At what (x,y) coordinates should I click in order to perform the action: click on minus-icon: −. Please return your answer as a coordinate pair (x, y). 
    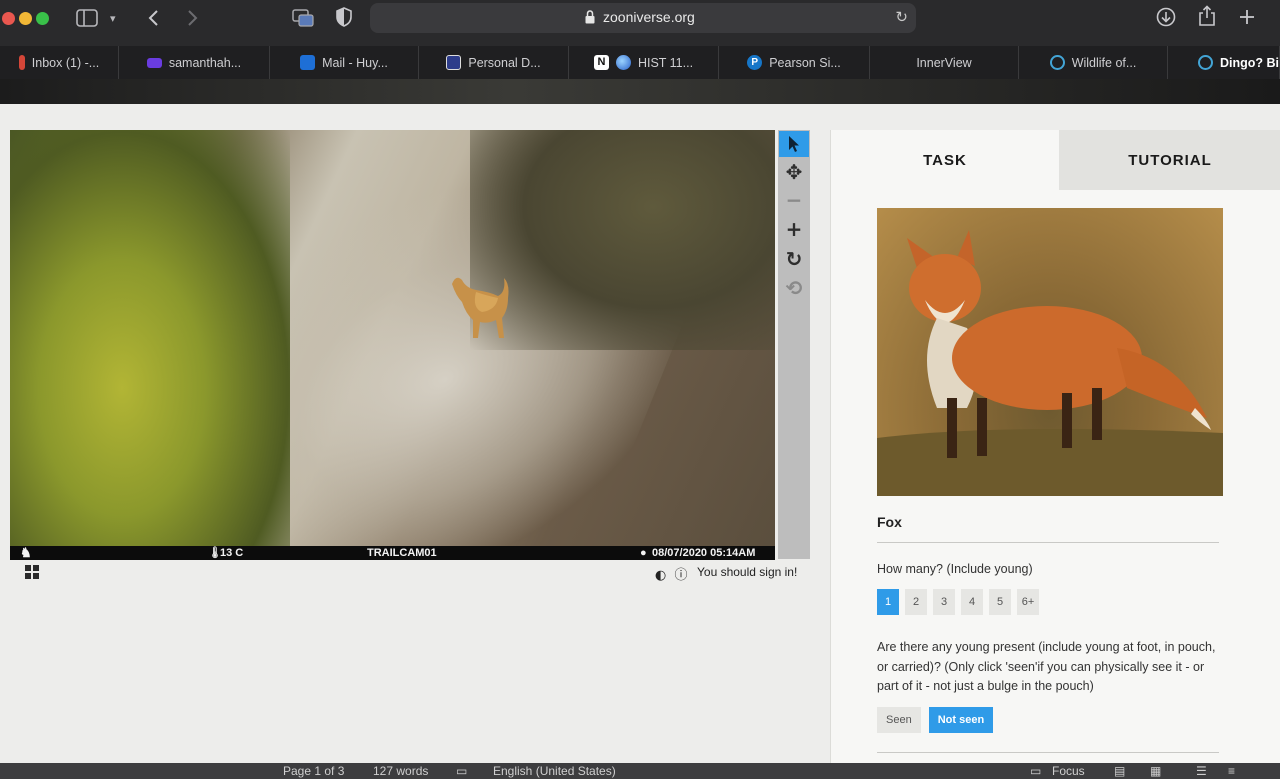
    Looking at the image, I should click on (794, 200).